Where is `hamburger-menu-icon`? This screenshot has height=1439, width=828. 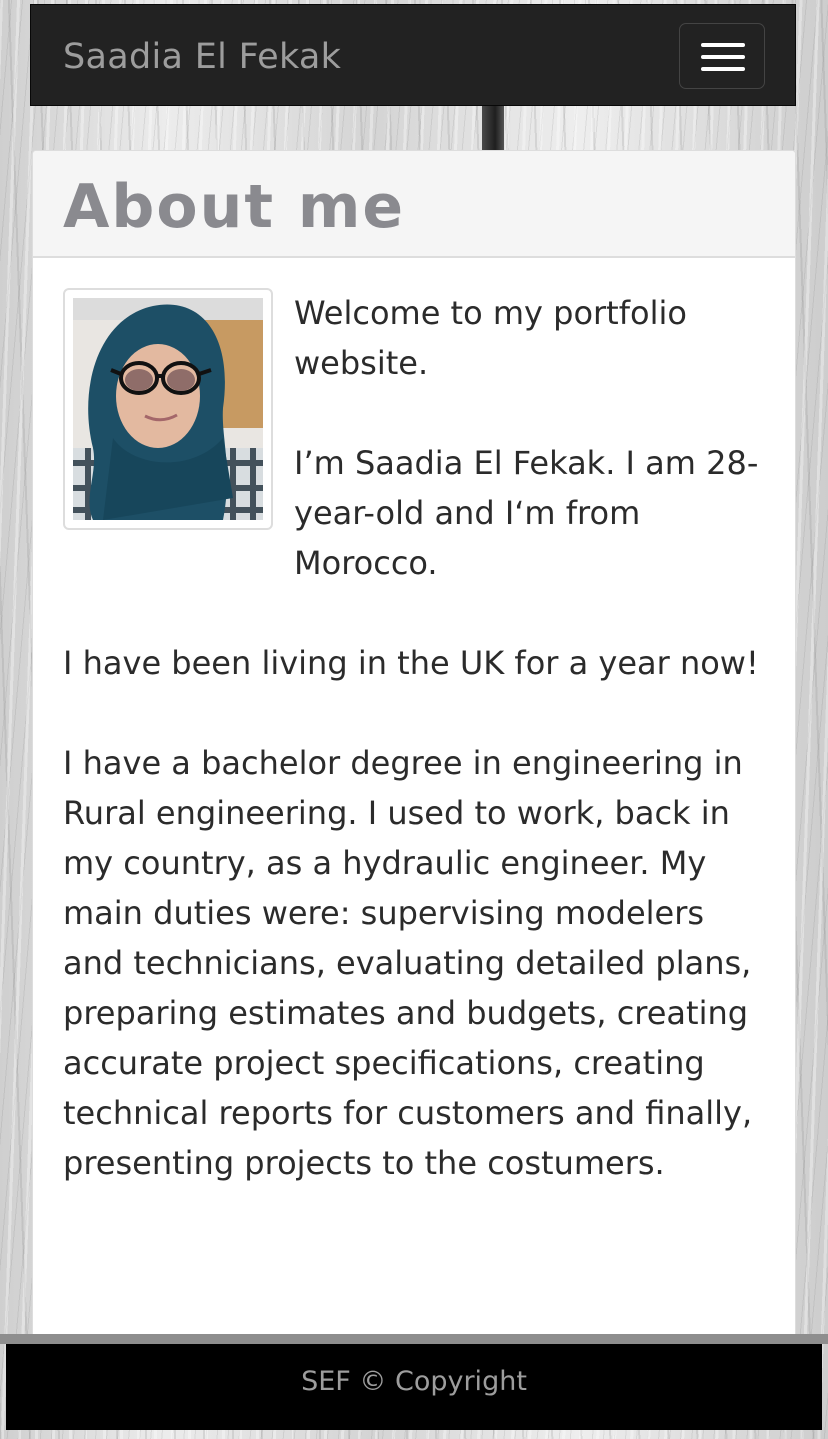
hamburger-menu-icon is located at coordinates (723, 45).